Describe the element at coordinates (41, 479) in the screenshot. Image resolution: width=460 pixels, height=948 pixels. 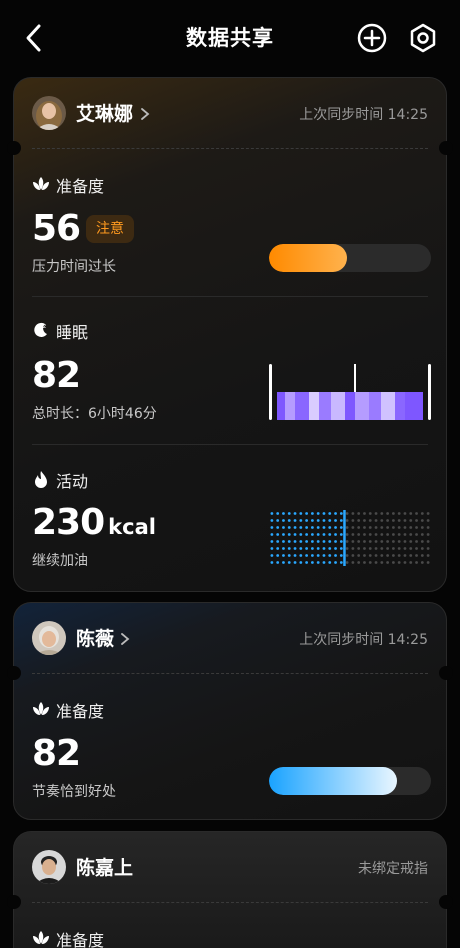
I see `flame-icon` at that location.